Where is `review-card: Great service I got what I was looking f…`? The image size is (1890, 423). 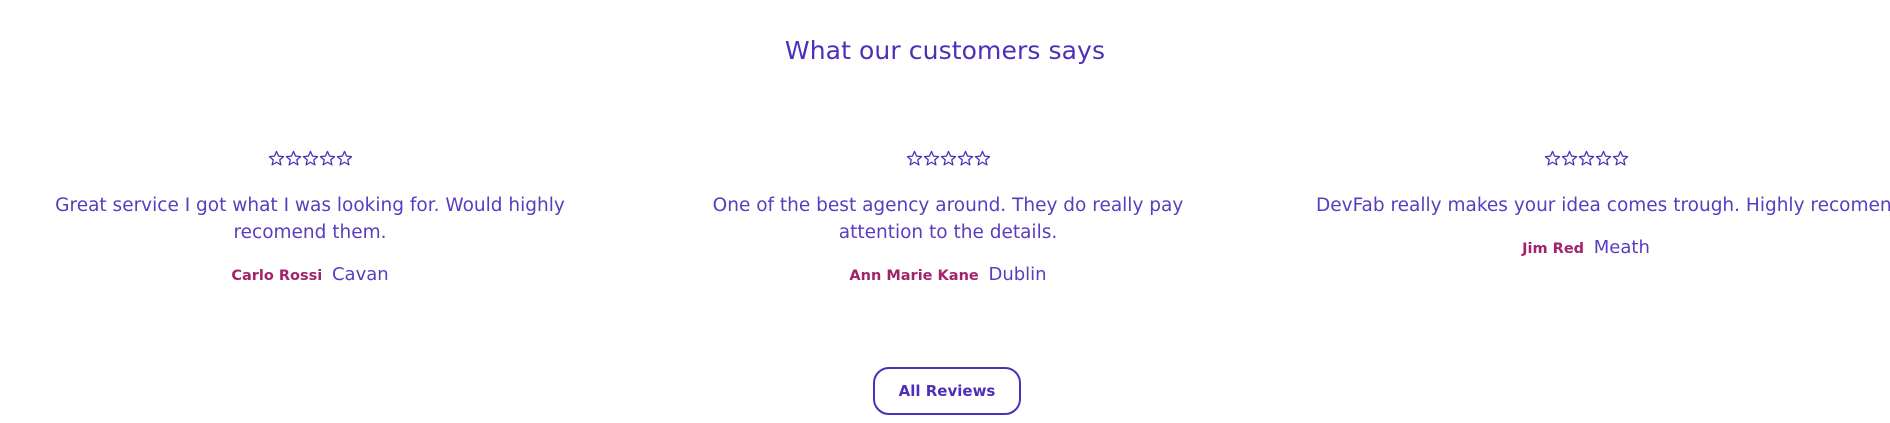 review-card: Great service I got what I was looking f… is located at coordinates (310, 217).